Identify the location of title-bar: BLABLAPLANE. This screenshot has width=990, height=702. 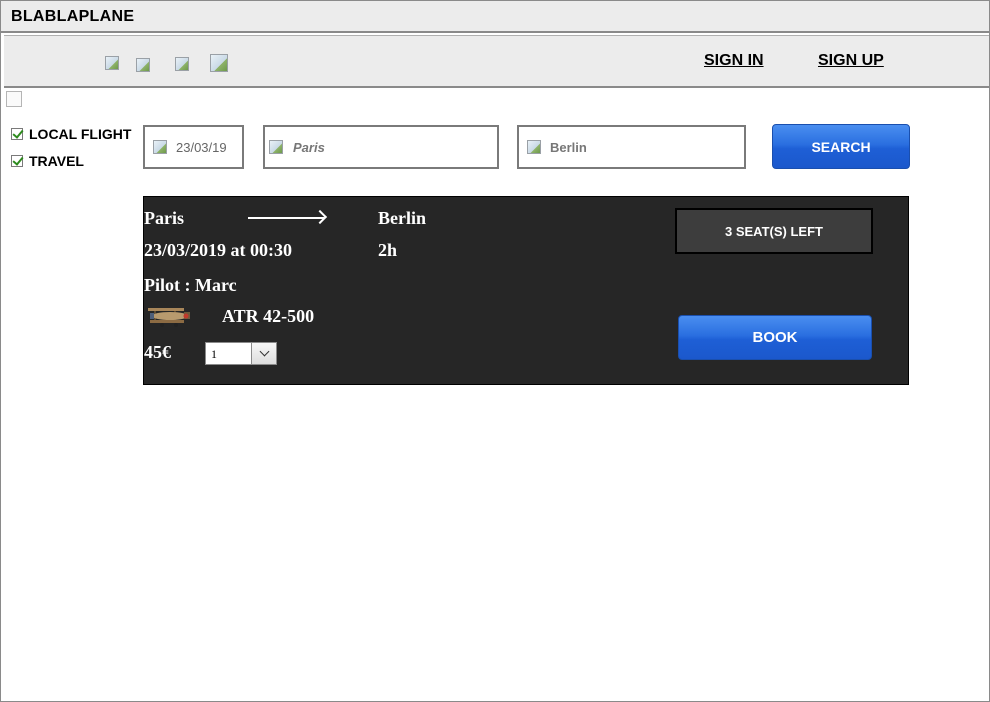
(495, 17).